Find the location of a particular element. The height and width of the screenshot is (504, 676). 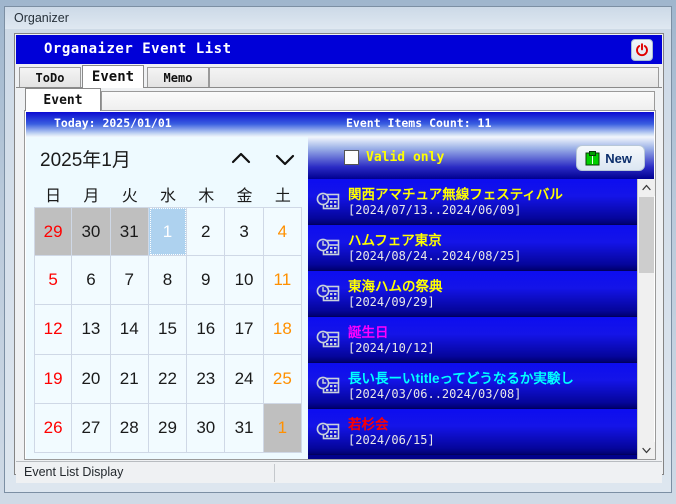

calendar-weekday-2: 火 is located at coordinates (129, 196).